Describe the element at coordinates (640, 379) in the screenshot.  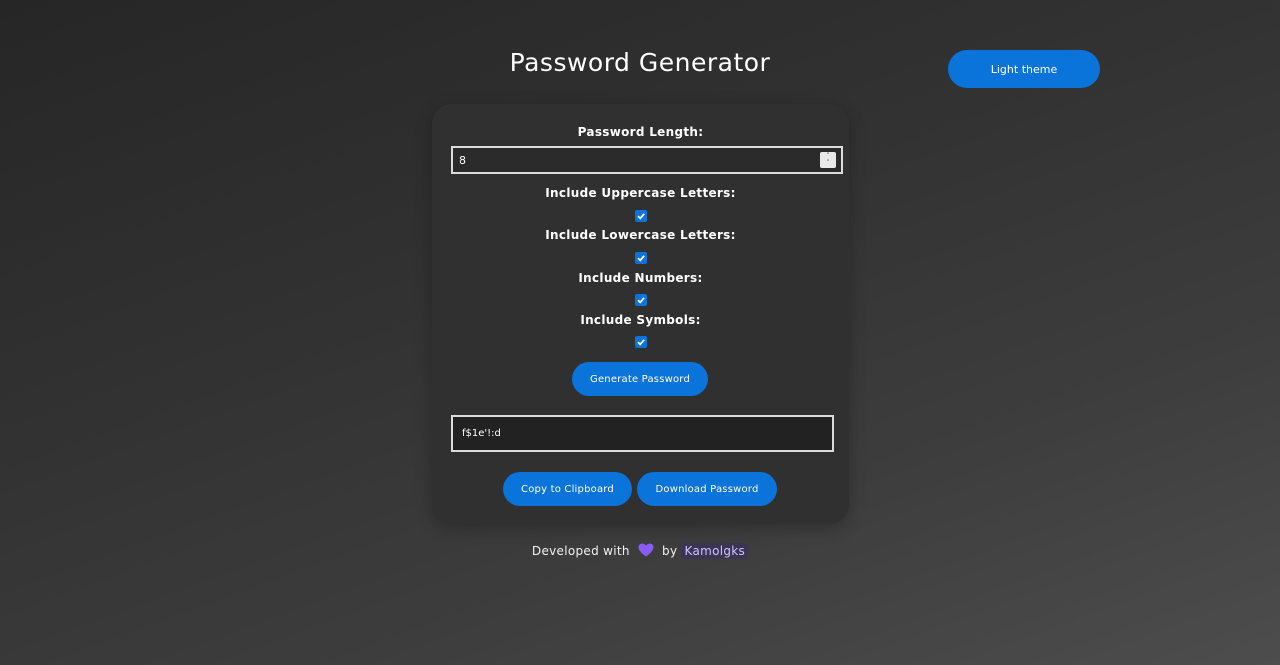
I see `generate-password-button: Generate Password` at that location.